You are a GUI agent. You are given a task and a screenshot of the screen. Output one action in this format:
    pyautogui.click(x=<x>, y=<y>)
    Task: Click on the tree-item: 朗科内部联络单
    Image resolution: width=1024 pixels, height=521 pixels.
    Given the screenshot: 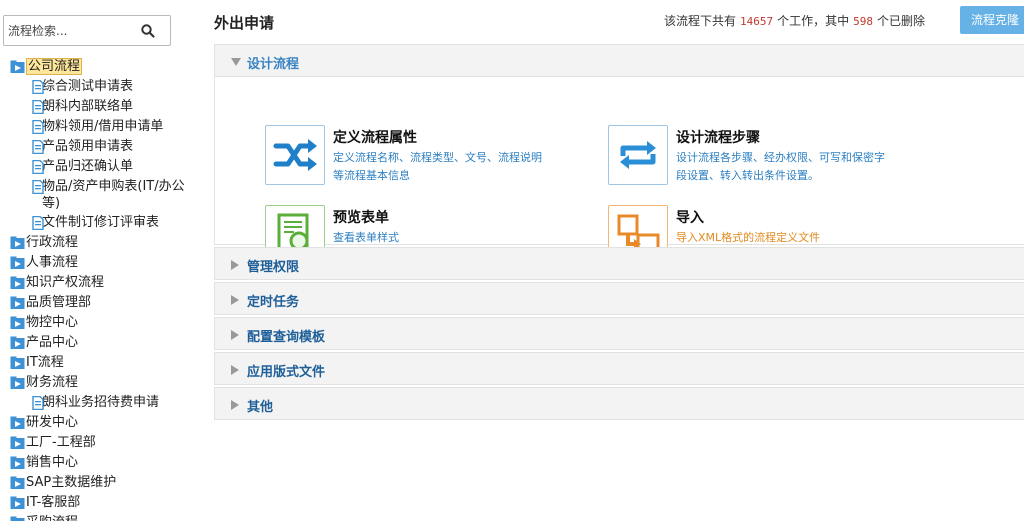 What is the action you would take?
    pyautogui.click(x=102, y=107)
    